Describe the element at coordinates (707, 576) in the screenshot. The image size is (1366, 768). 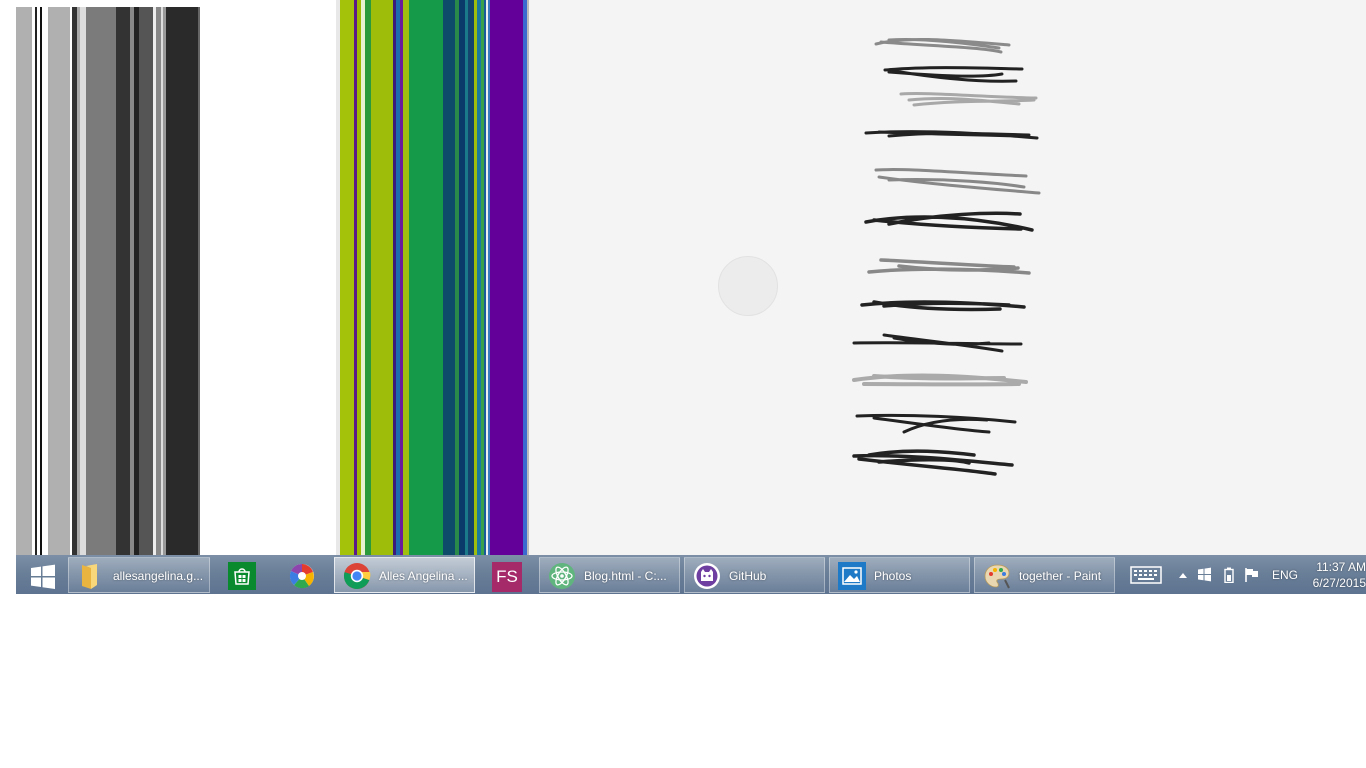
I see `github-icon` at that location.